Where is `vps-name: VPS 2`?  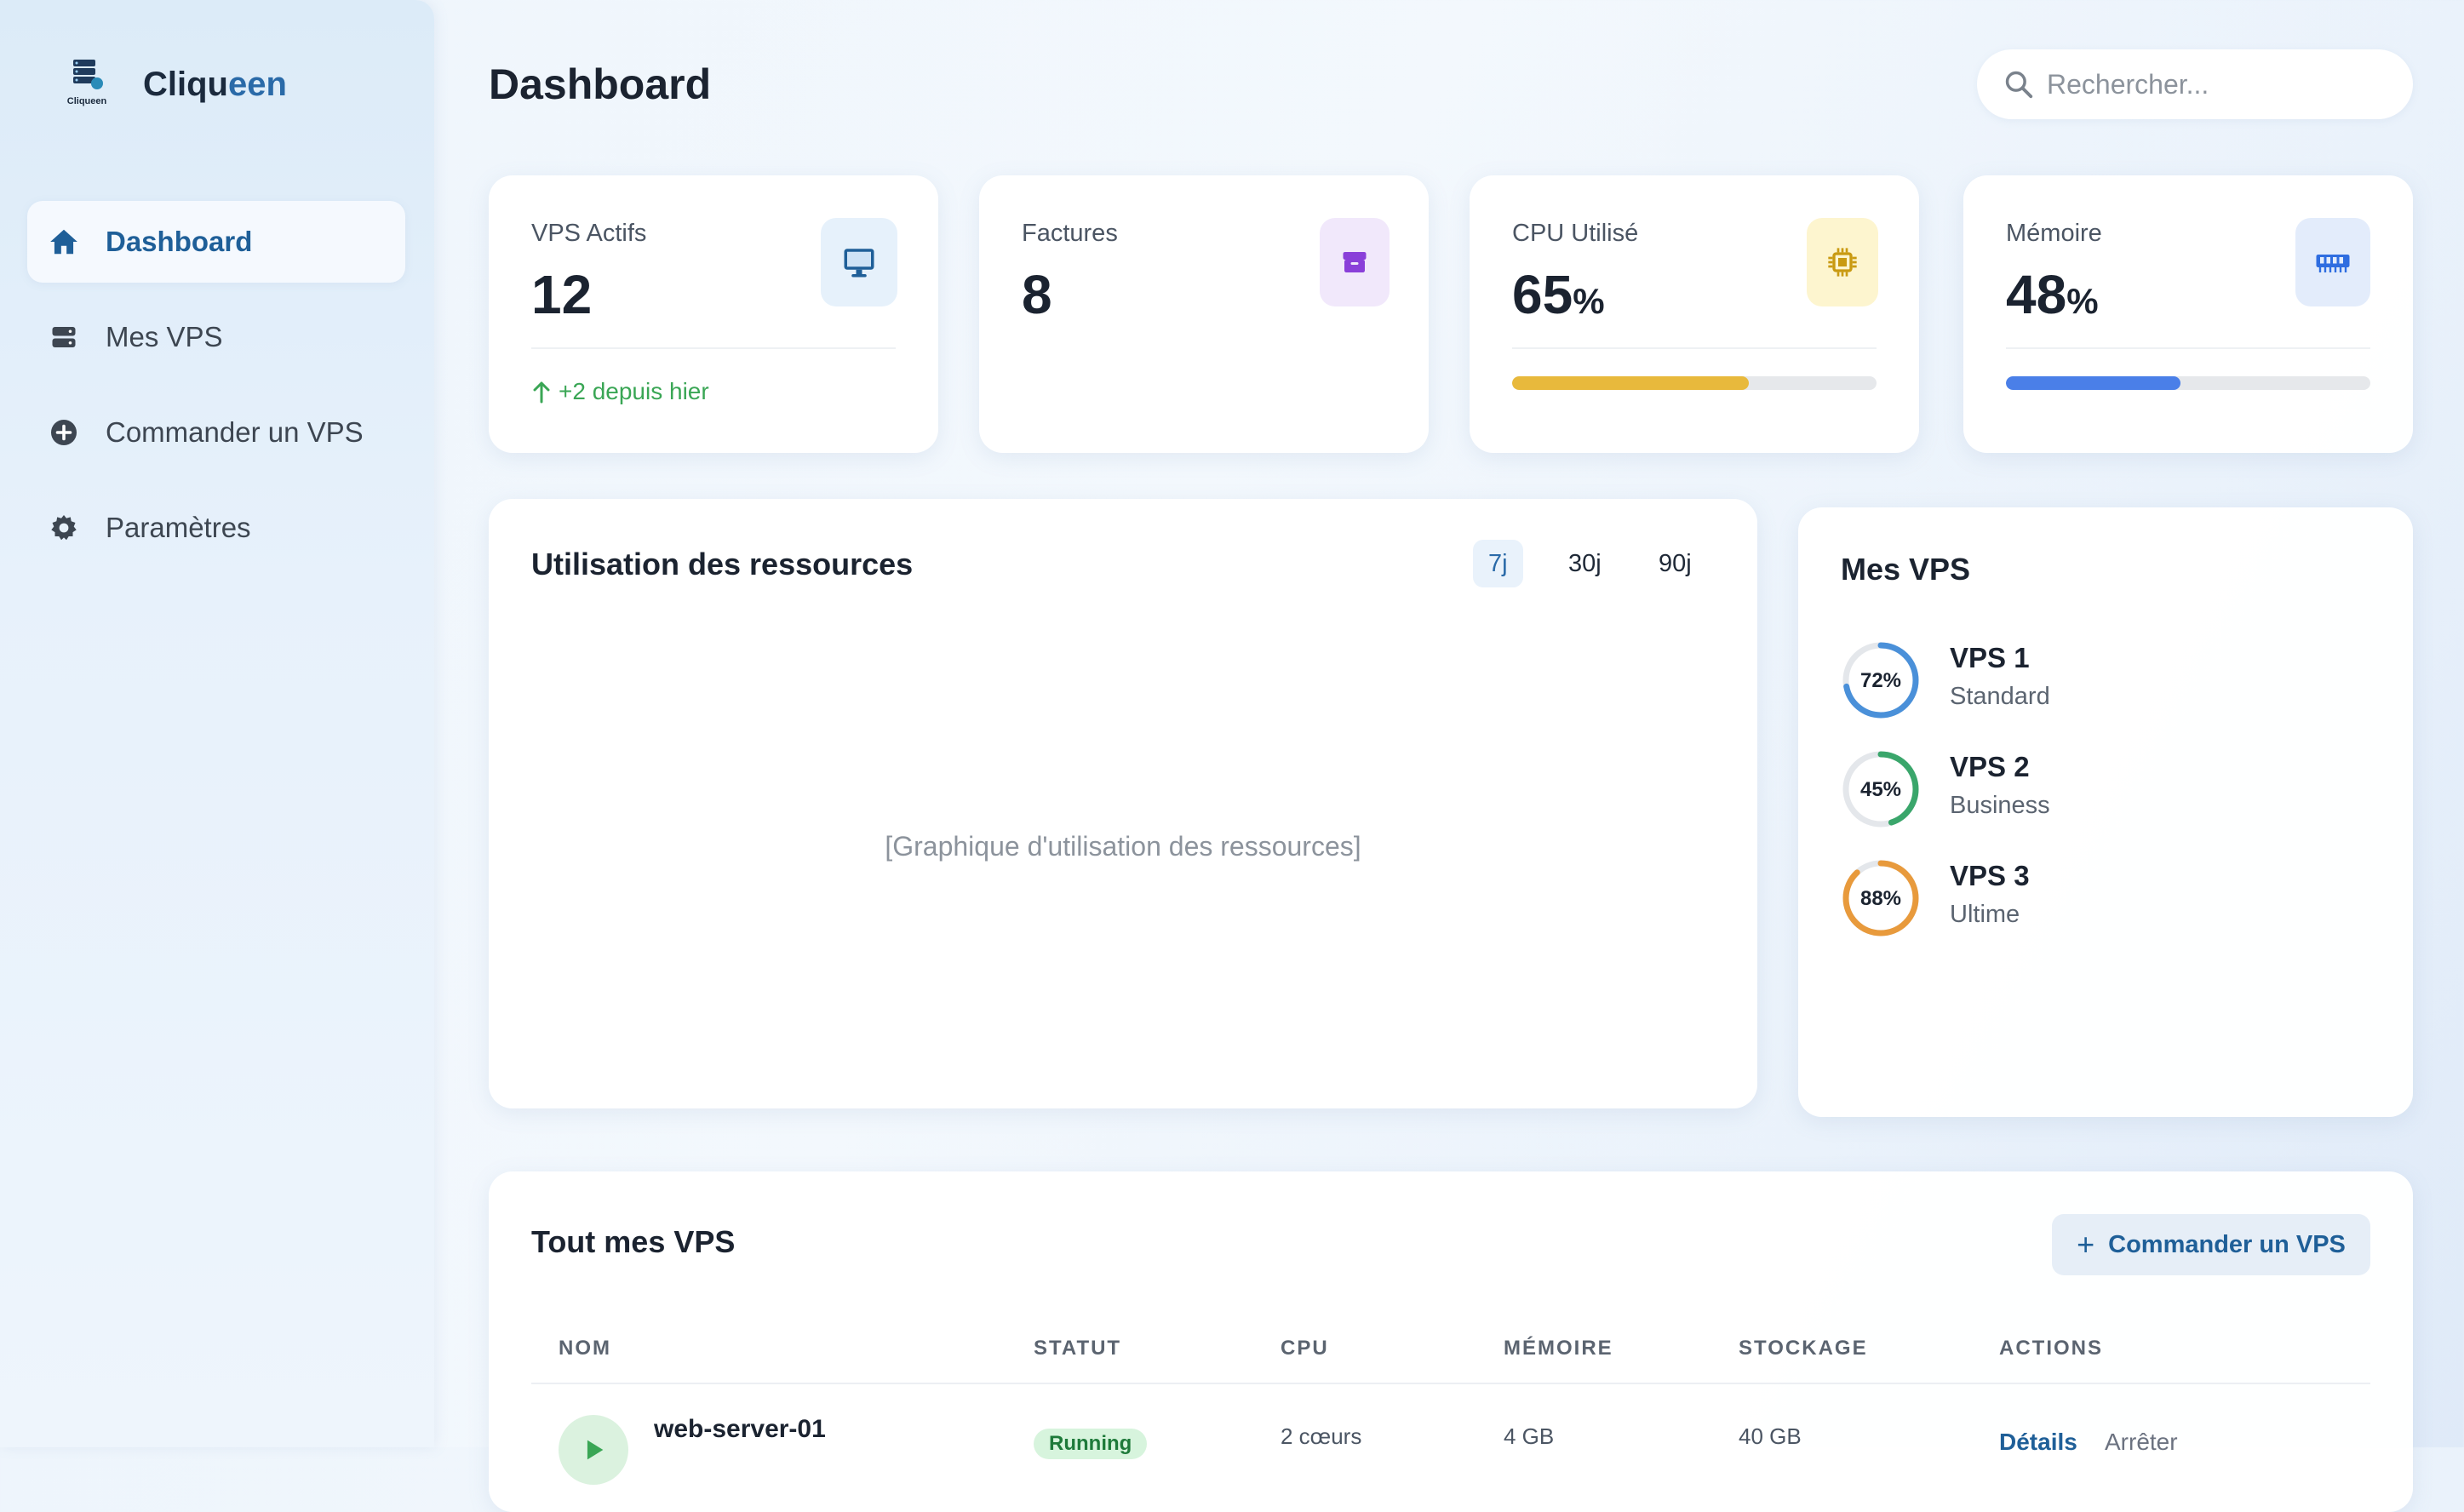
vps-name: VPS 2 is located at coordinates (1990, 766).